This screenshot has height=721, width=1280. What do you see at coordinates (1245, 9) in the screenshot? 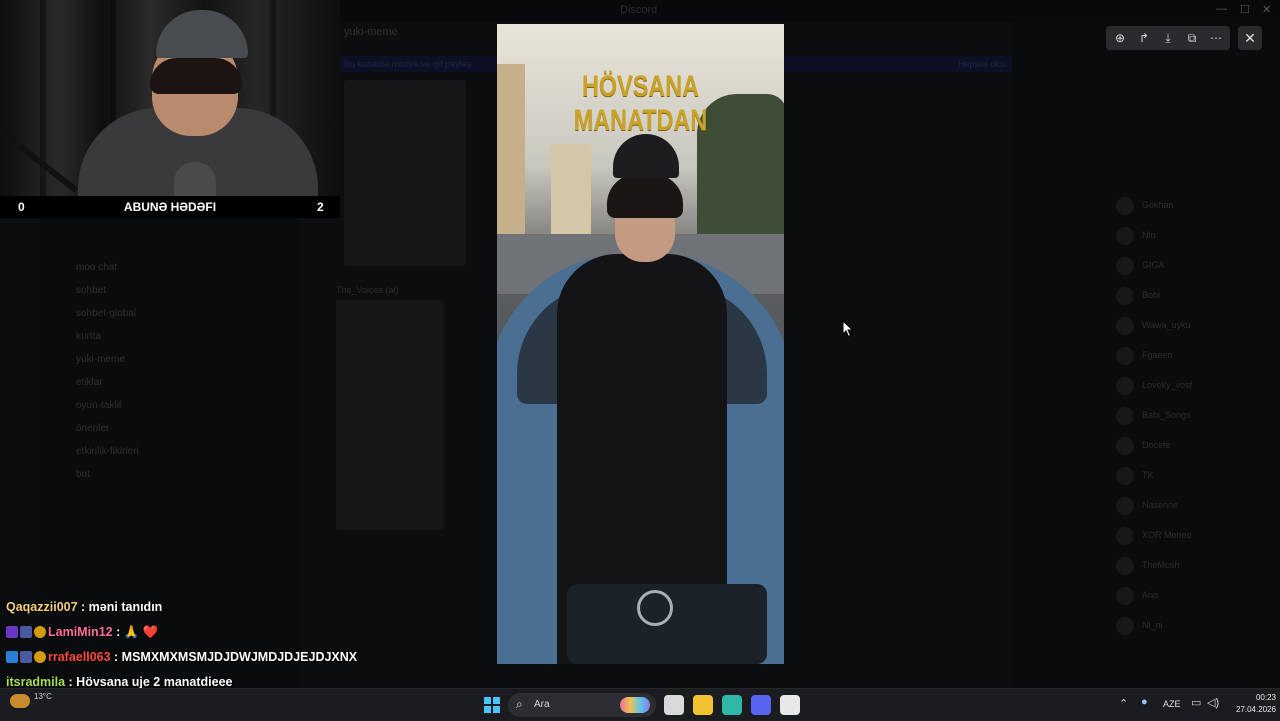
I see `maximize-icon: ☐` at bounding box center [1245, 9].